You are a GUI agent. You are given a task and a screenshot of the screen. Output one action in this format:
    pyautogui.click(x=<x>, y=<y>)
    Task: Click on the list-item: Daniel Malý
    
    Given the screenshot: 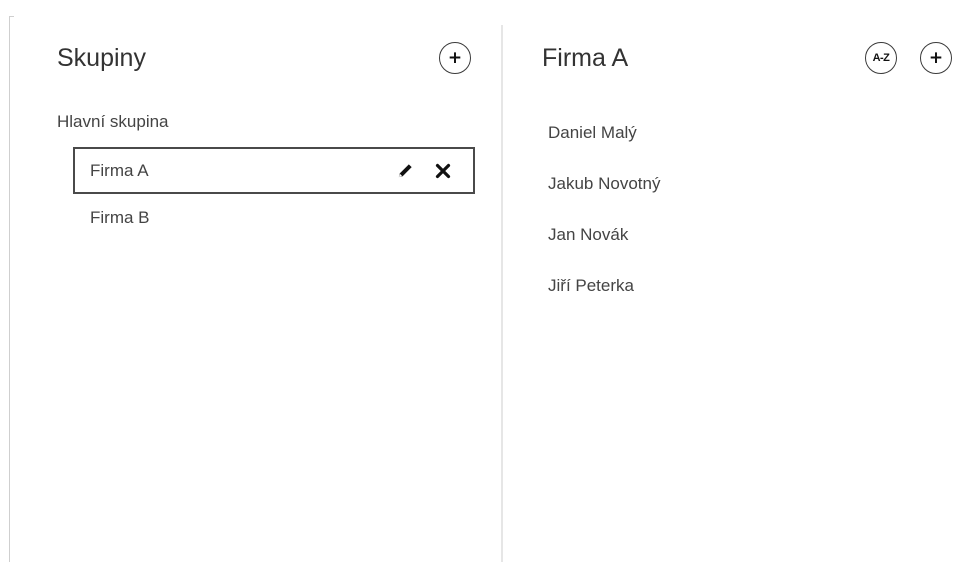 What is the action you would take?
    pyautogui.click(x=604, y=132)
    